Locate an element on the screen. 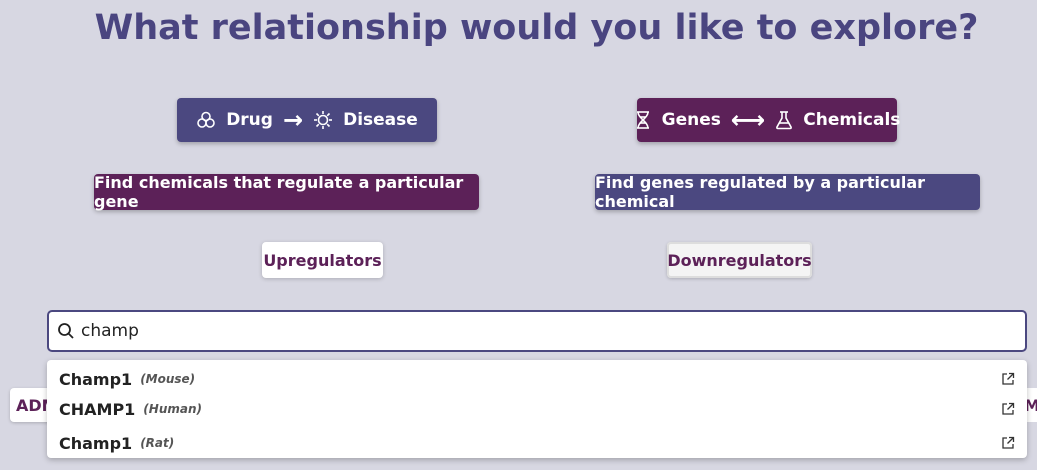 The width and height of the screenshot is (1037, 470). genes-chemicals-button: Genes ⟷ Chemicals is located at coordinates (767, 120).